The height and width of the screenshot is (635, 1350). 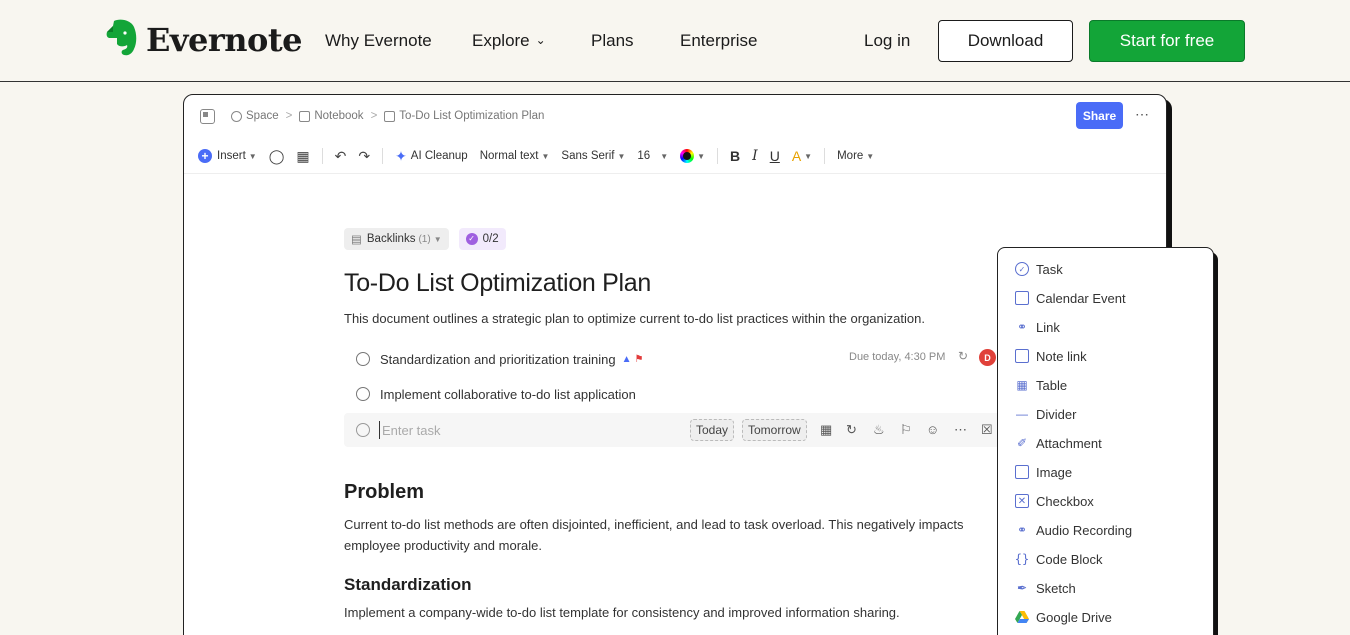 I want to click on task-check-icon: ◯, so click(x=277, y=156).